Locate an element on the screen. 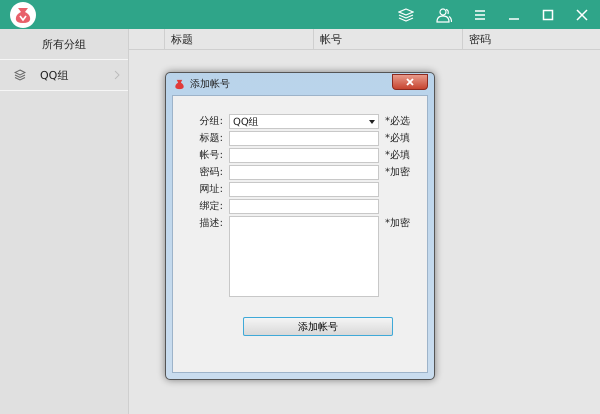  column-header: 帐号 is located at coordinates (388, 39).